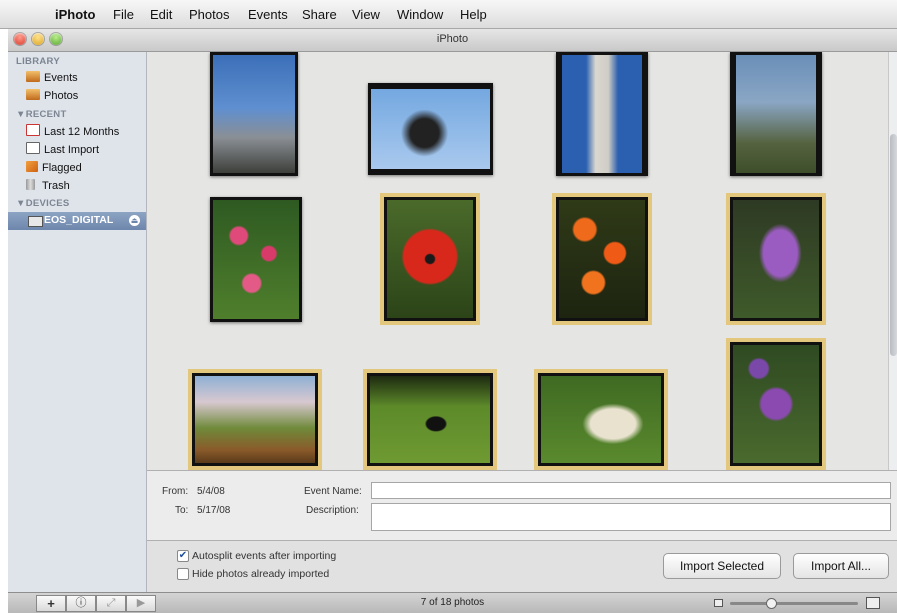  I want to click on sidebar-item-flagged: Flagged, so click(54, 168).